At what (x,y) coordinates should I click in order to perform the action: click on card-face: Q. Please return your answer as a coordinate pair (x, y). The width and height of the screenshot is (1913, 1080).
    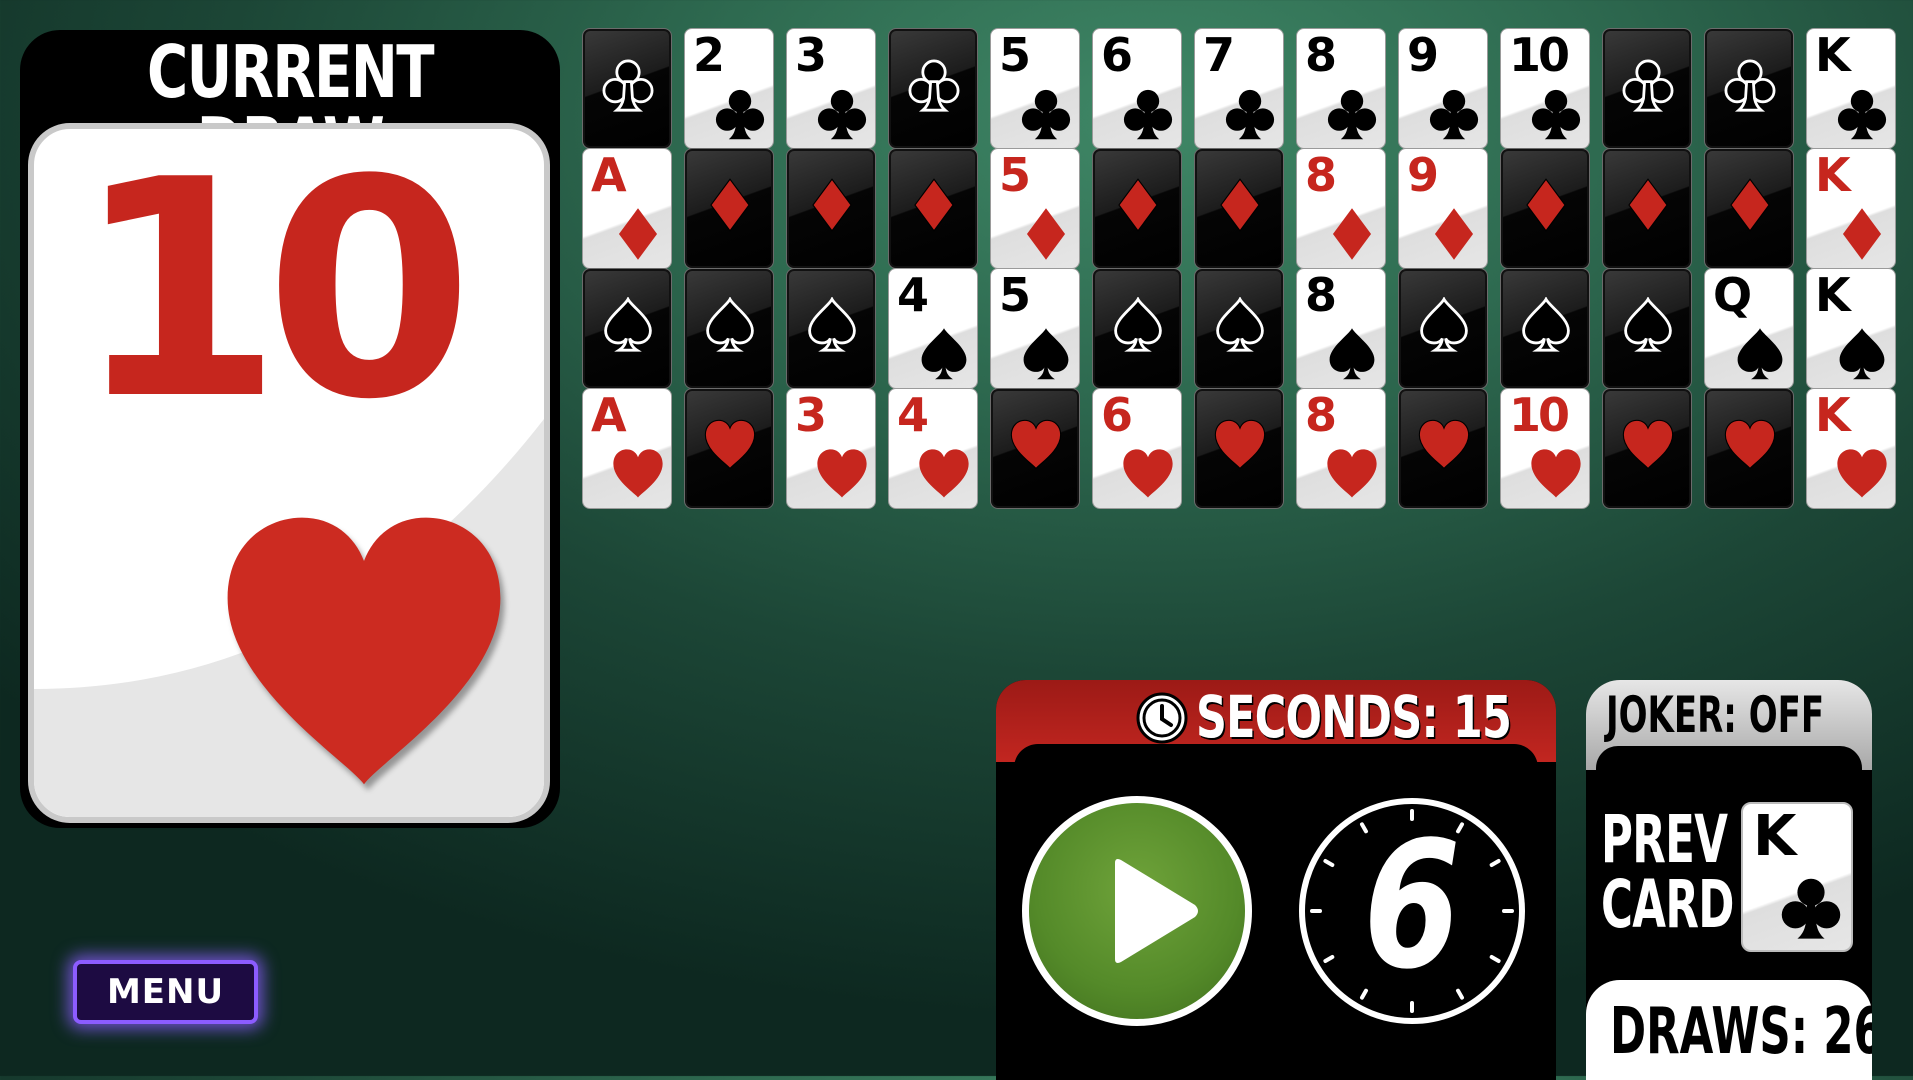
    Looking at the image, I should click on (1749, 328).